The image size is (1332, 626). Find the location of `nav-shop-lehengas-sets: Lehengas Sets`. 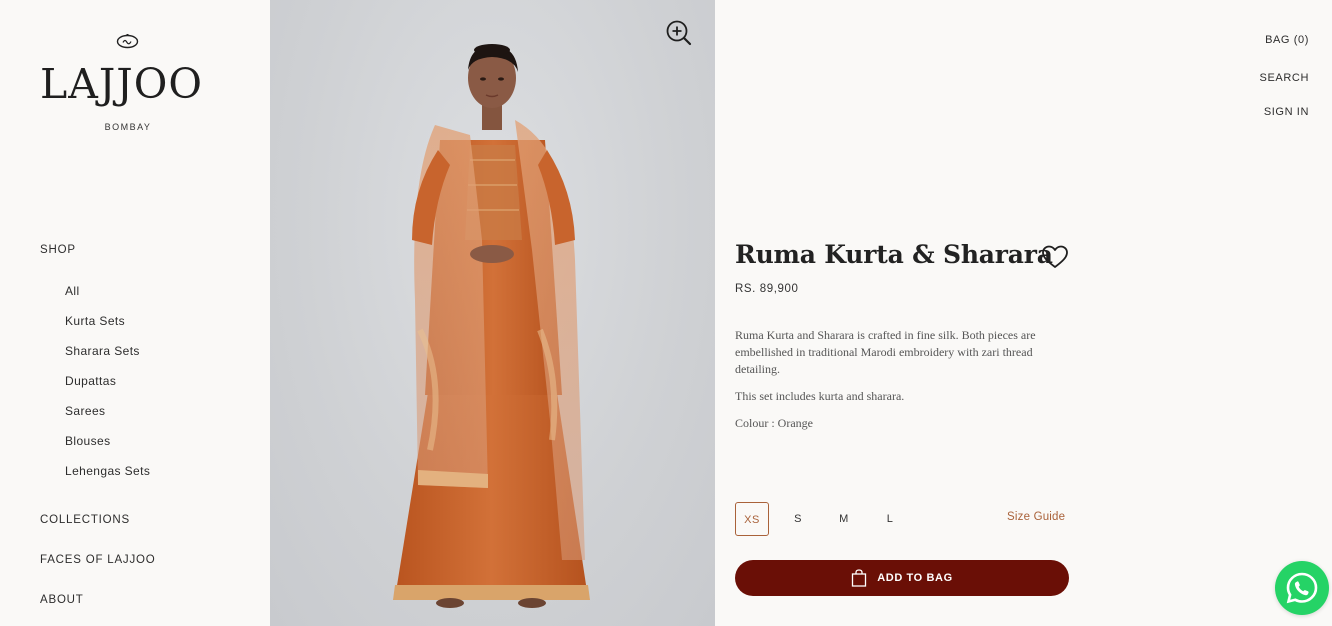

nav-shop-lehengas-sets: Lehengas Sets is located at coordinates (107, 471).